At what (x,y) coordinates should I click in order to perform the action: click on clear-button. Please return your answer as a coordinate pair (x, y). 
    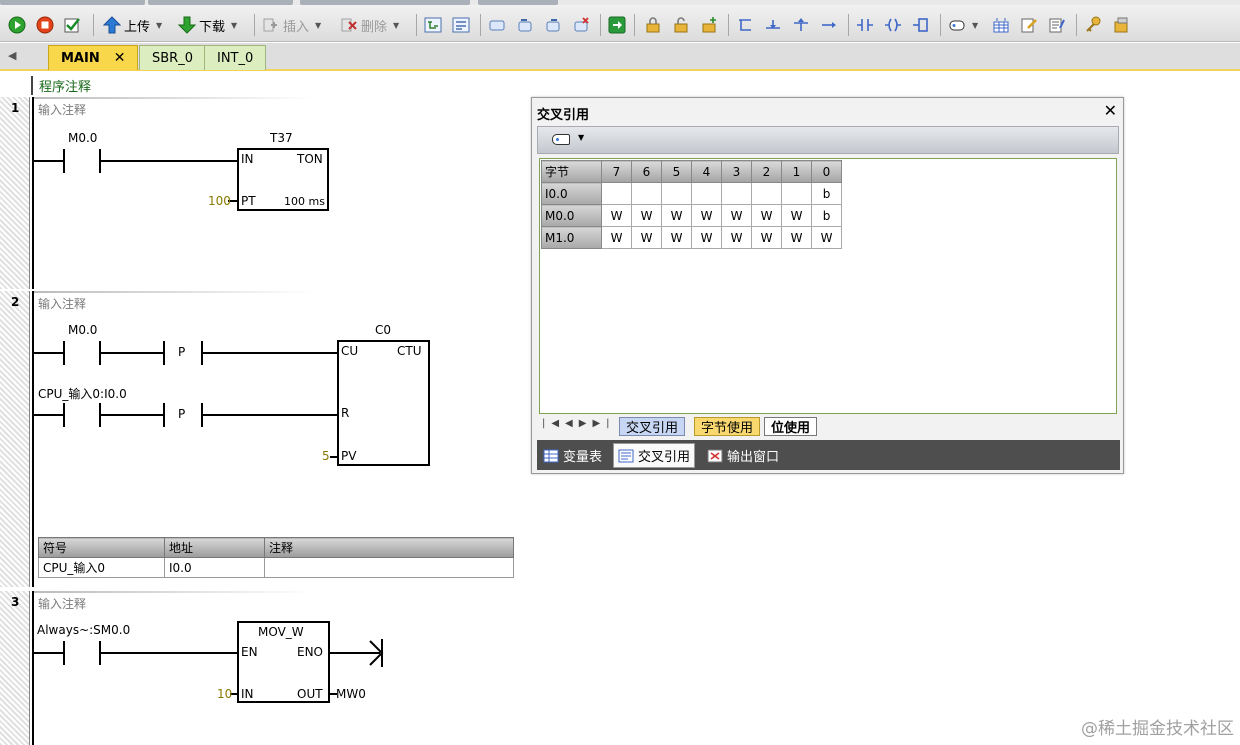
    Looking at the image, I should click on (581, 25).